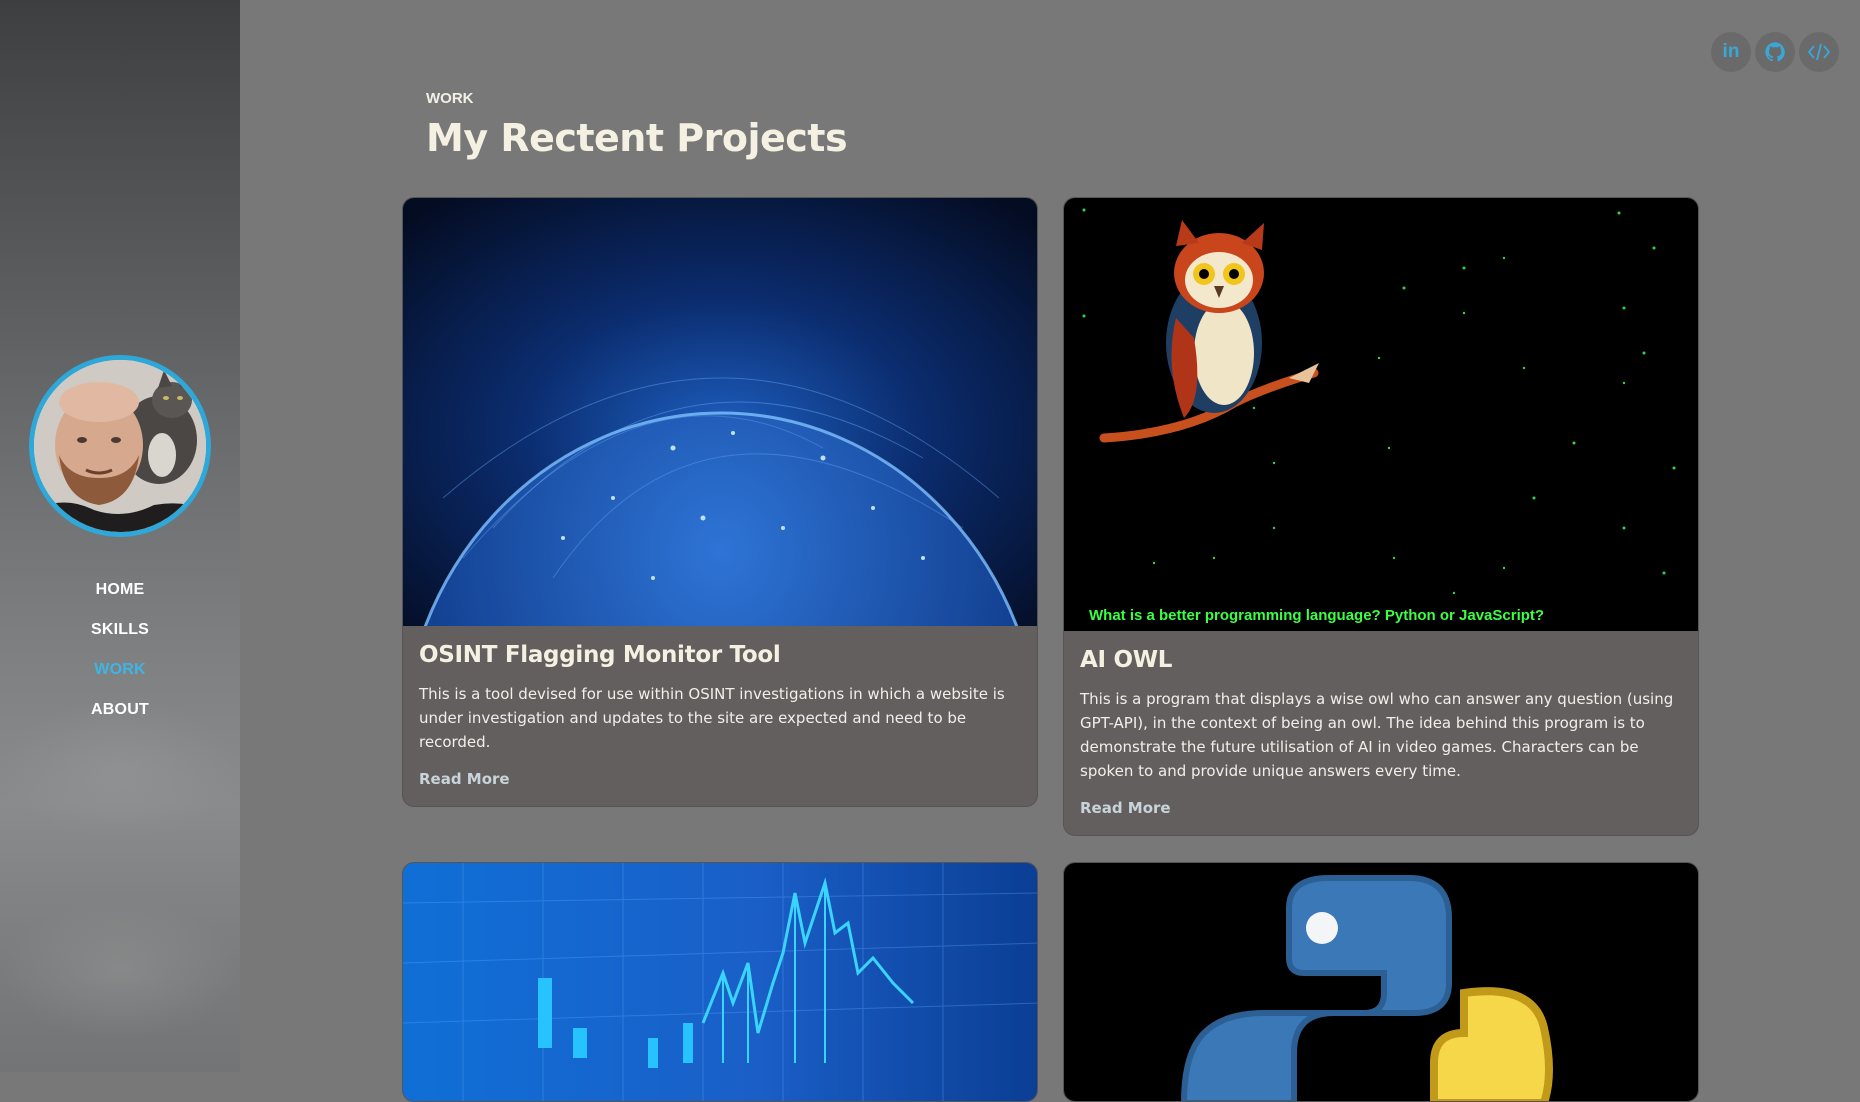 This screenshot has width=1860, height=1102. What do you see at coordinates (720, 412) in the screenshot?
I see `globe-network-image` at bounding box center [720, 412].